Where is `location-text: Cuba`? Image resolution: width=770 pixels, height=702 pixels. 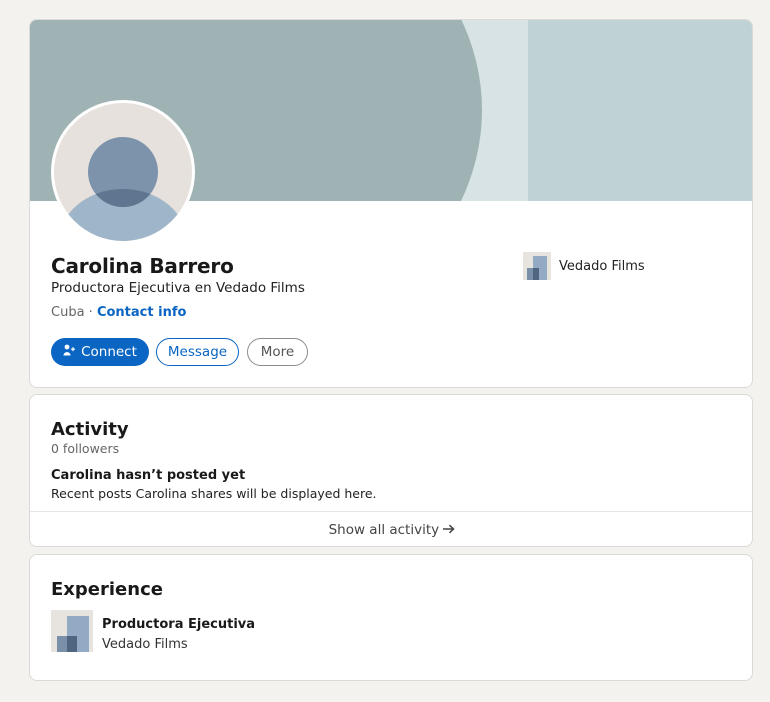 location-text: Cuba is located at coordinates (68, 312).